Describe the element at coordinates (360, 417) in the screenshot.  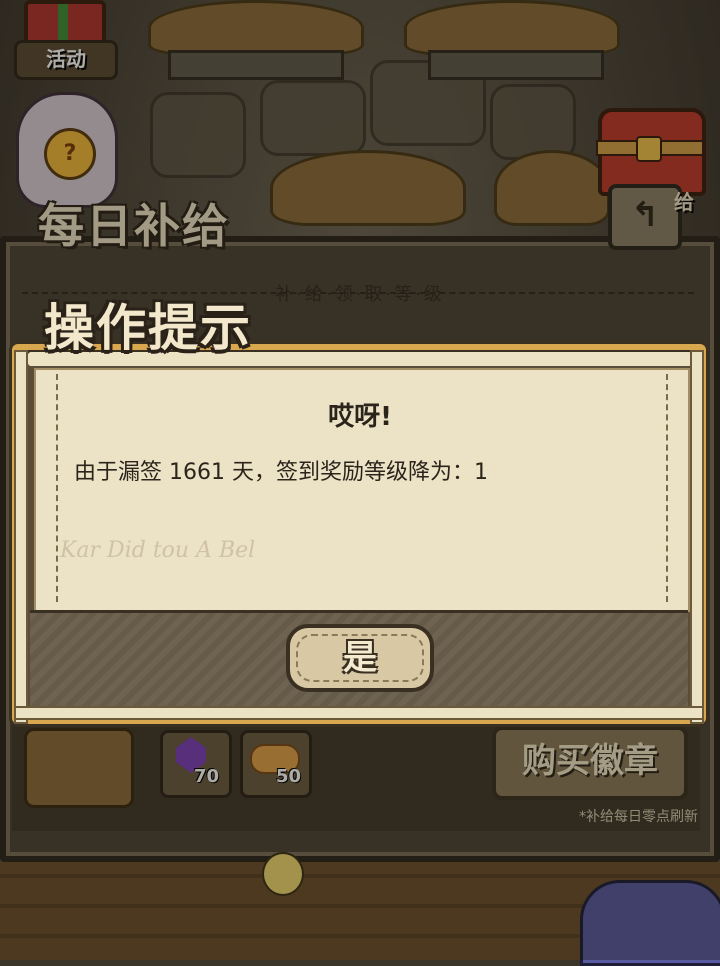
I see `dialog-heading: 哎呀!` at that location.